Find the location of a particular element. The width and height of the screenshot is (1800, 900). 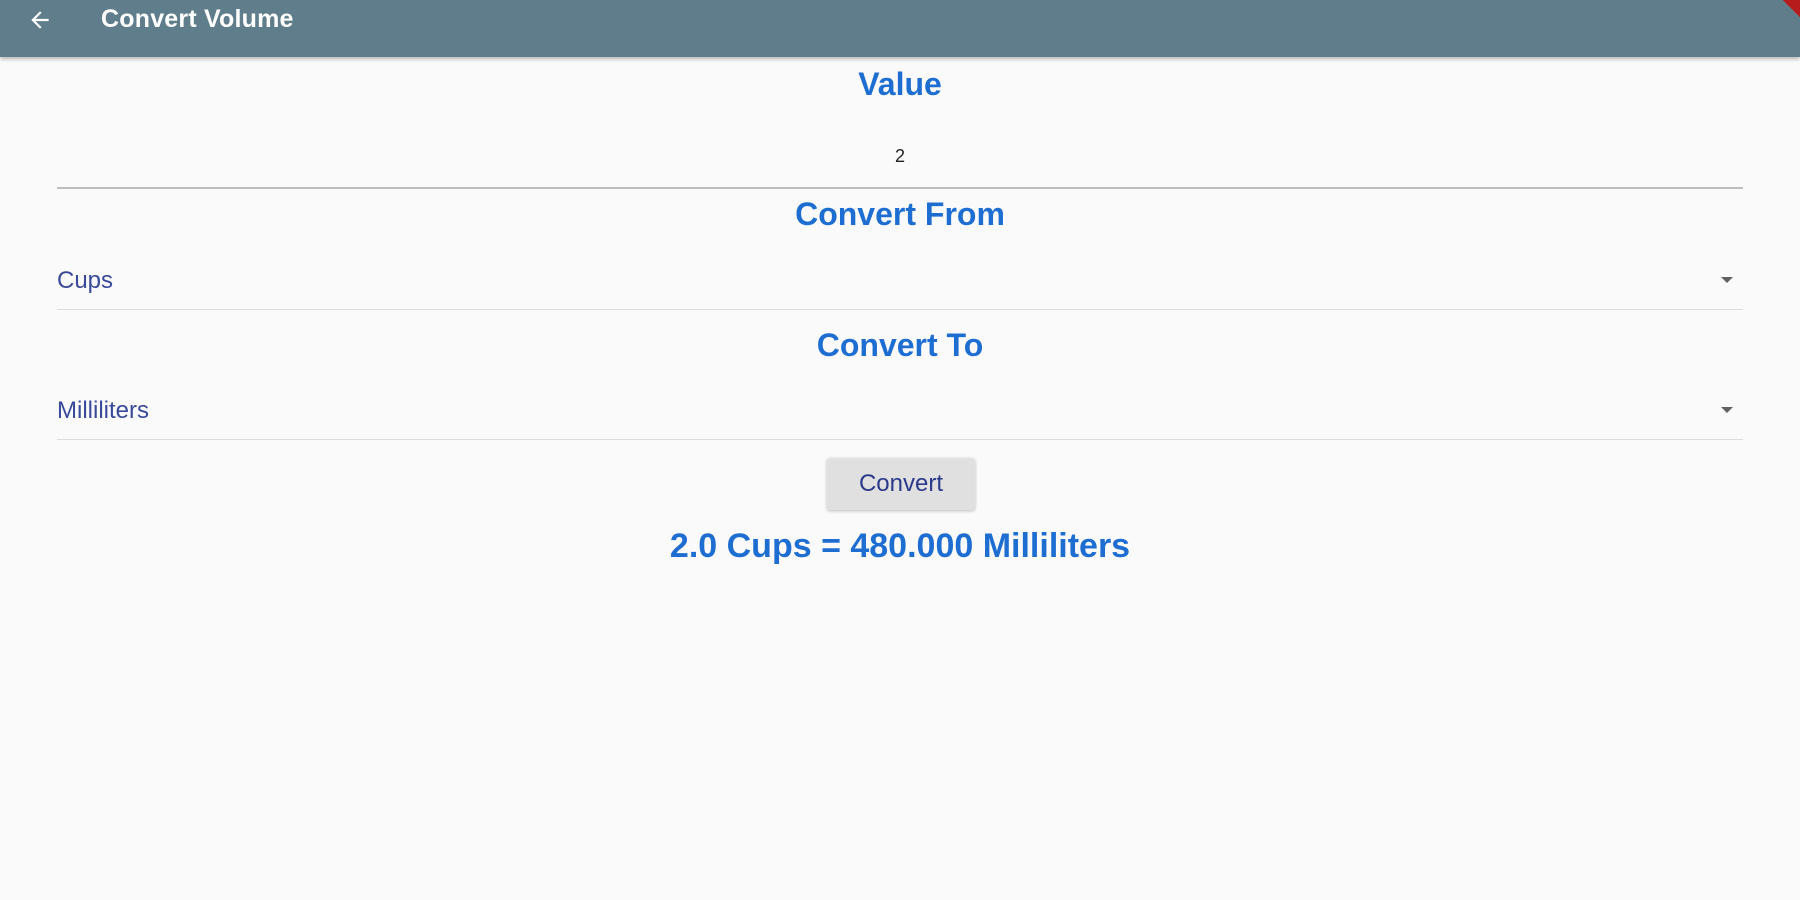

convert-button: Convert is located at coordinates (901, 484).